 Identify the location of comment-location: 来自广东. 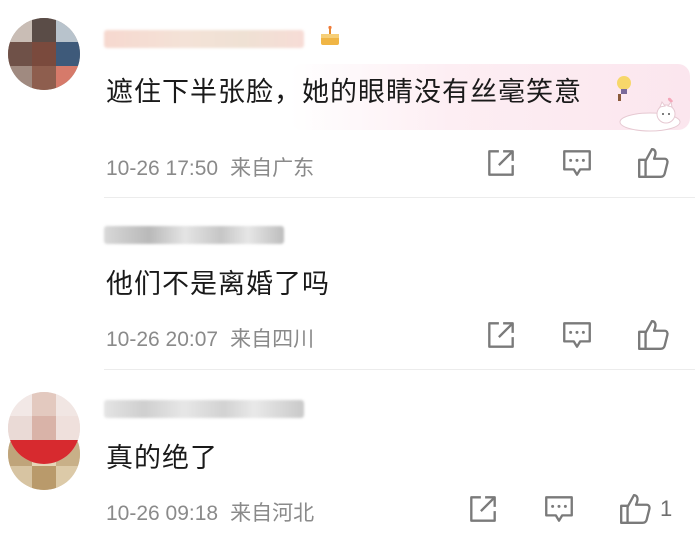
(272, 168).